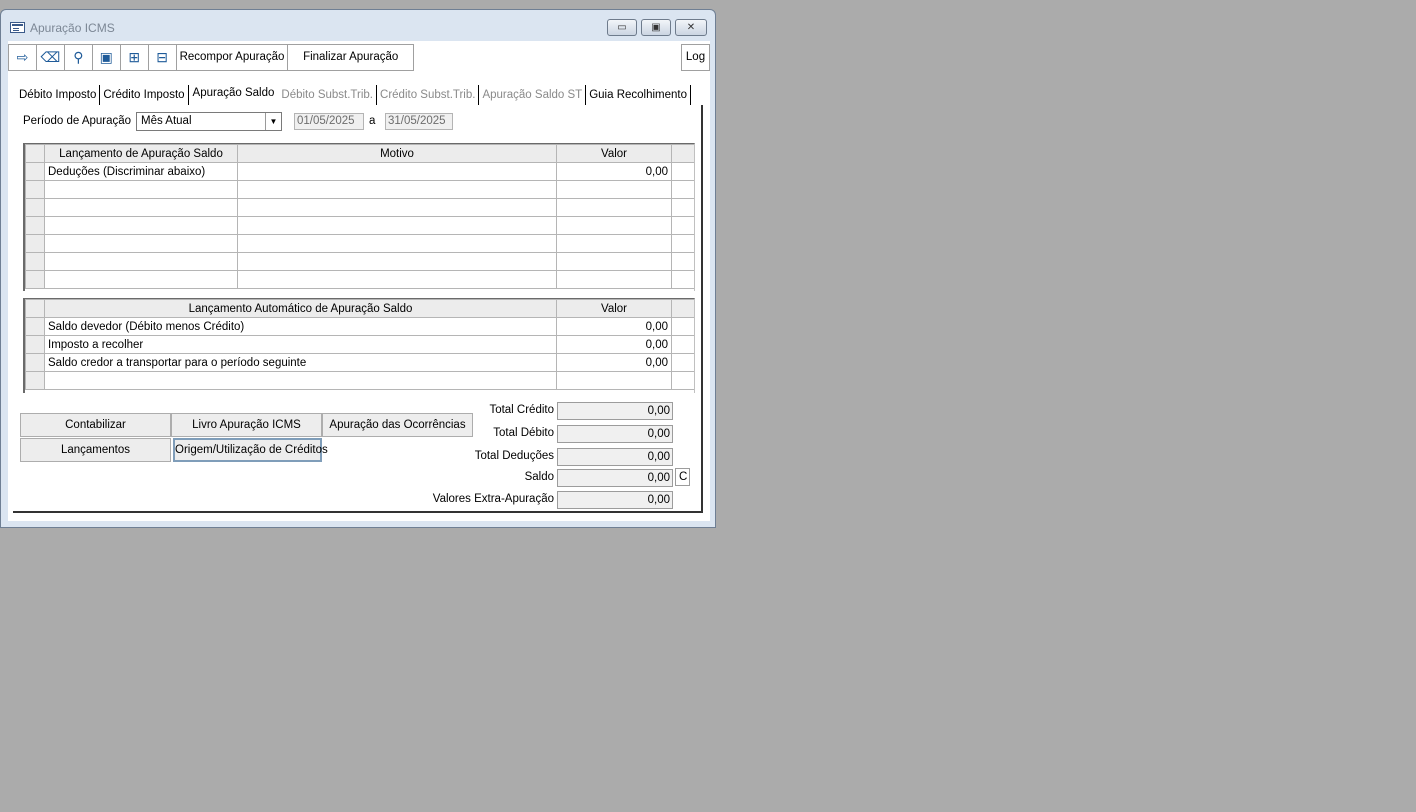 This screenshot has width=1416, height=812. Describe the element at coordinates (234, 93) in the screenshot. I see `tab-apuracao-saldo: Apuração Saldo` at that location.